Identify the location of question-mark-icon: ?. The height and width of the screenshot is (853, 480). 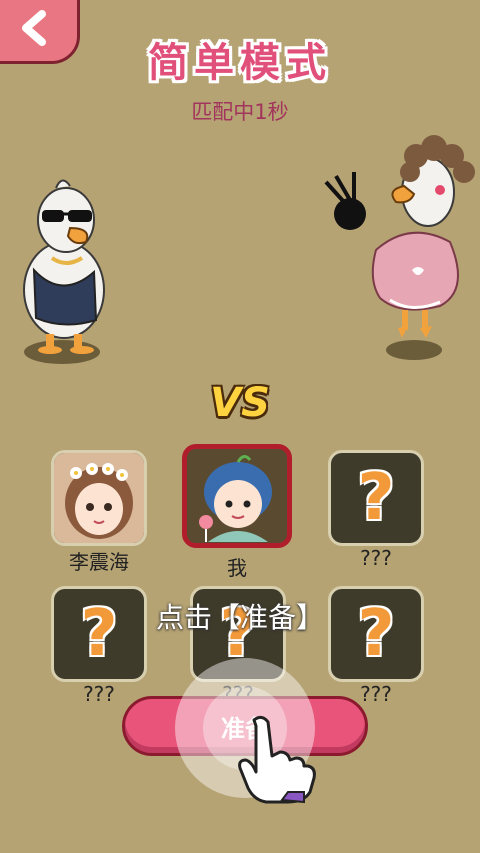
(376, 498).